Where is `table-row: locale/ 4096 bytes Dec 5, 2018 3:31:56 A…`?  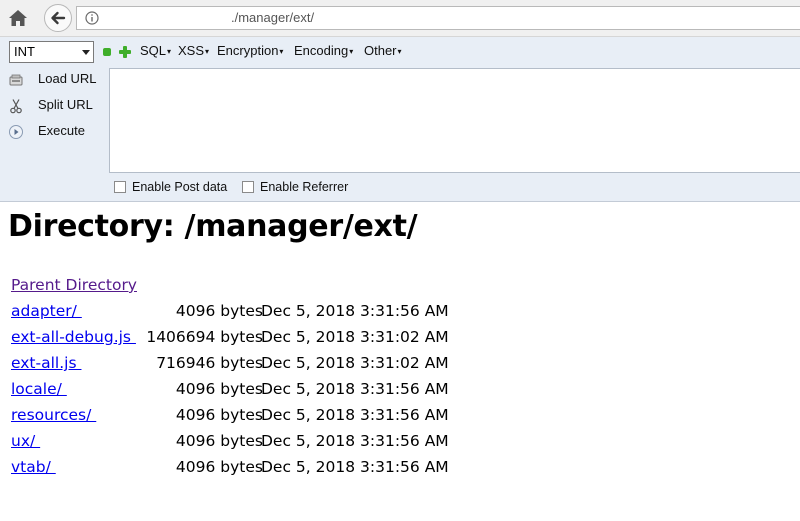
table-row: locale/ 4096 bytes Dec 5, 2018 3:31:56 A… is located at coordinates (231, 391).